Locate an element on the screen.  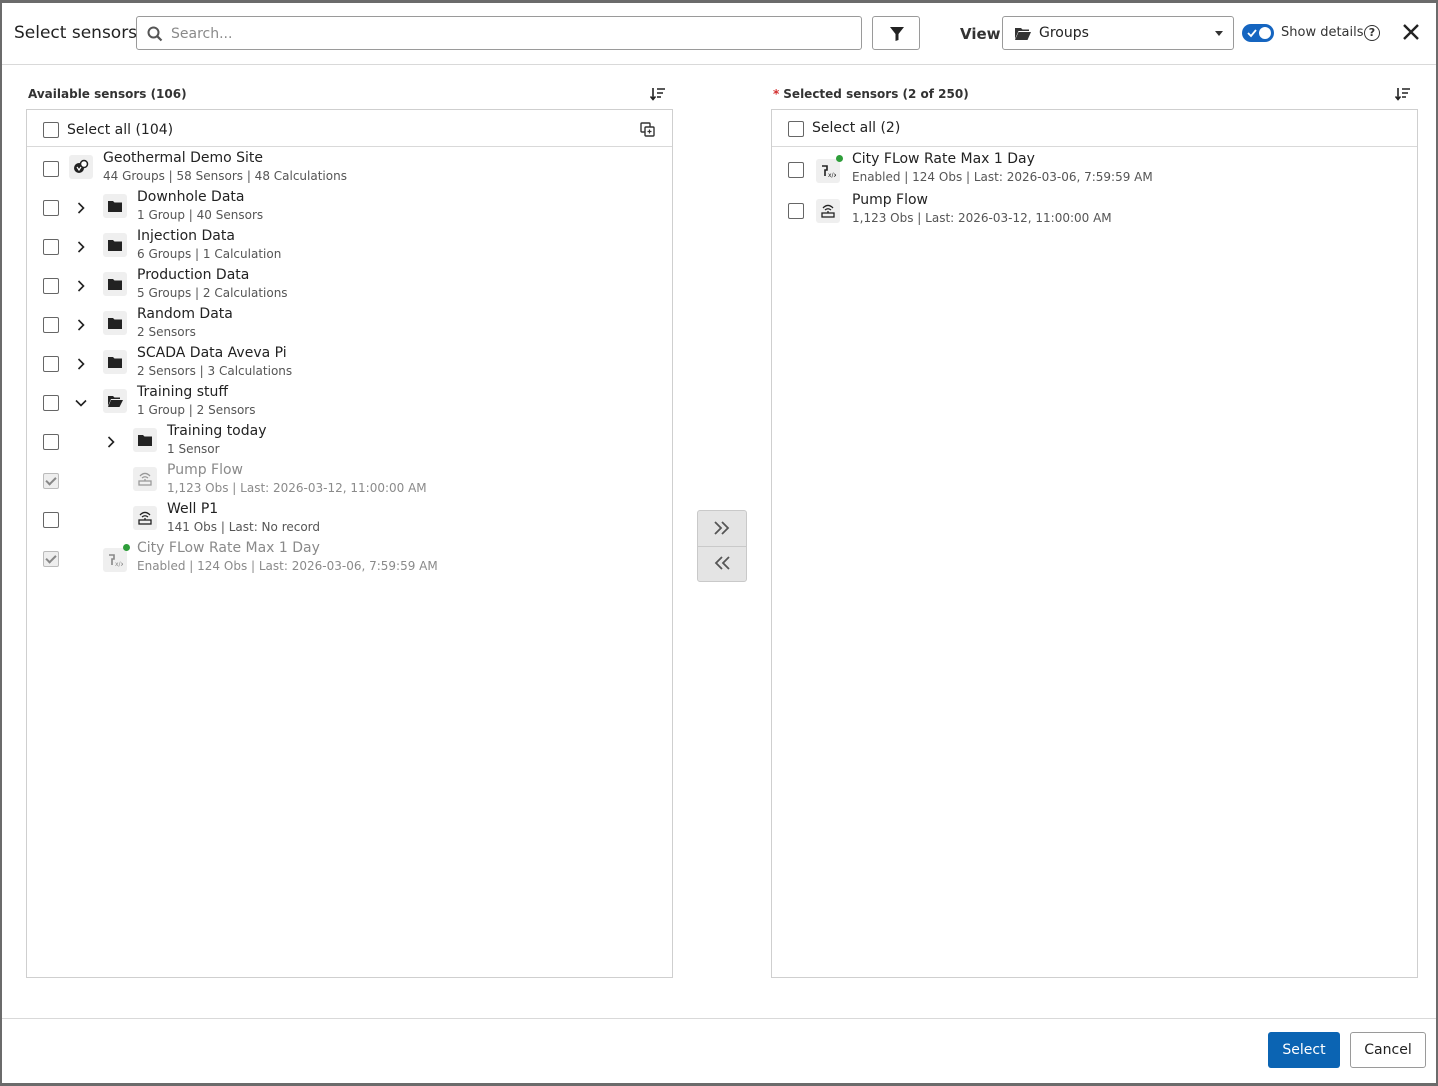
row-meta: 44 Groups | 58 Sensors | 48 Calculations is located at coordinates (225, 176).